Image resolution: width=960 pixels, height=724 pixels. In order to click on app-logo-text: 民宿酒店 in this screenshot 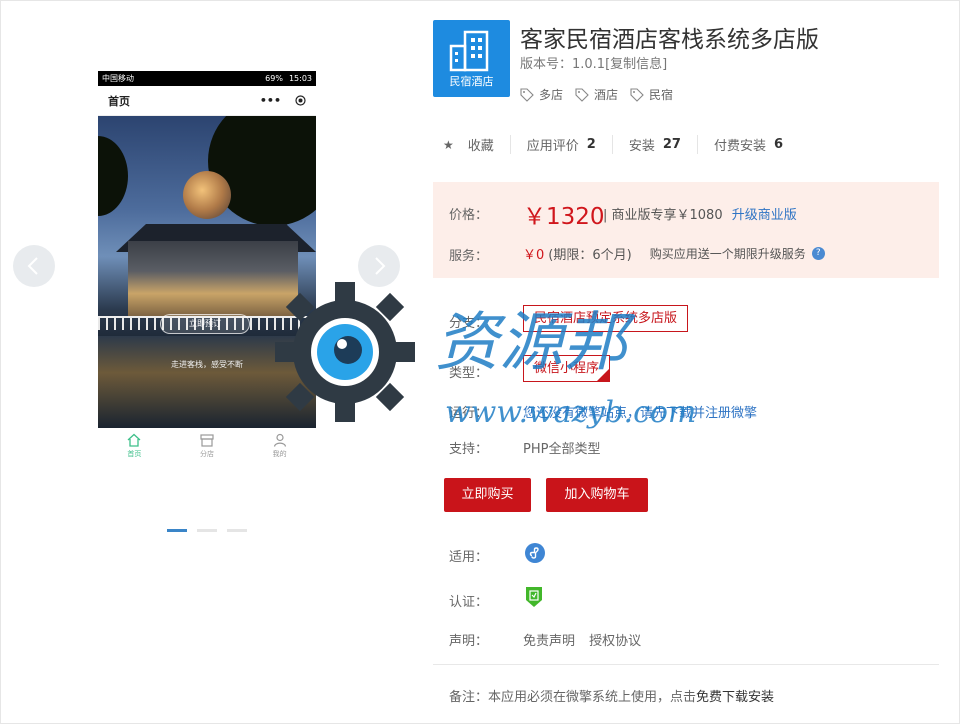, I will do `click(471, 81)`.